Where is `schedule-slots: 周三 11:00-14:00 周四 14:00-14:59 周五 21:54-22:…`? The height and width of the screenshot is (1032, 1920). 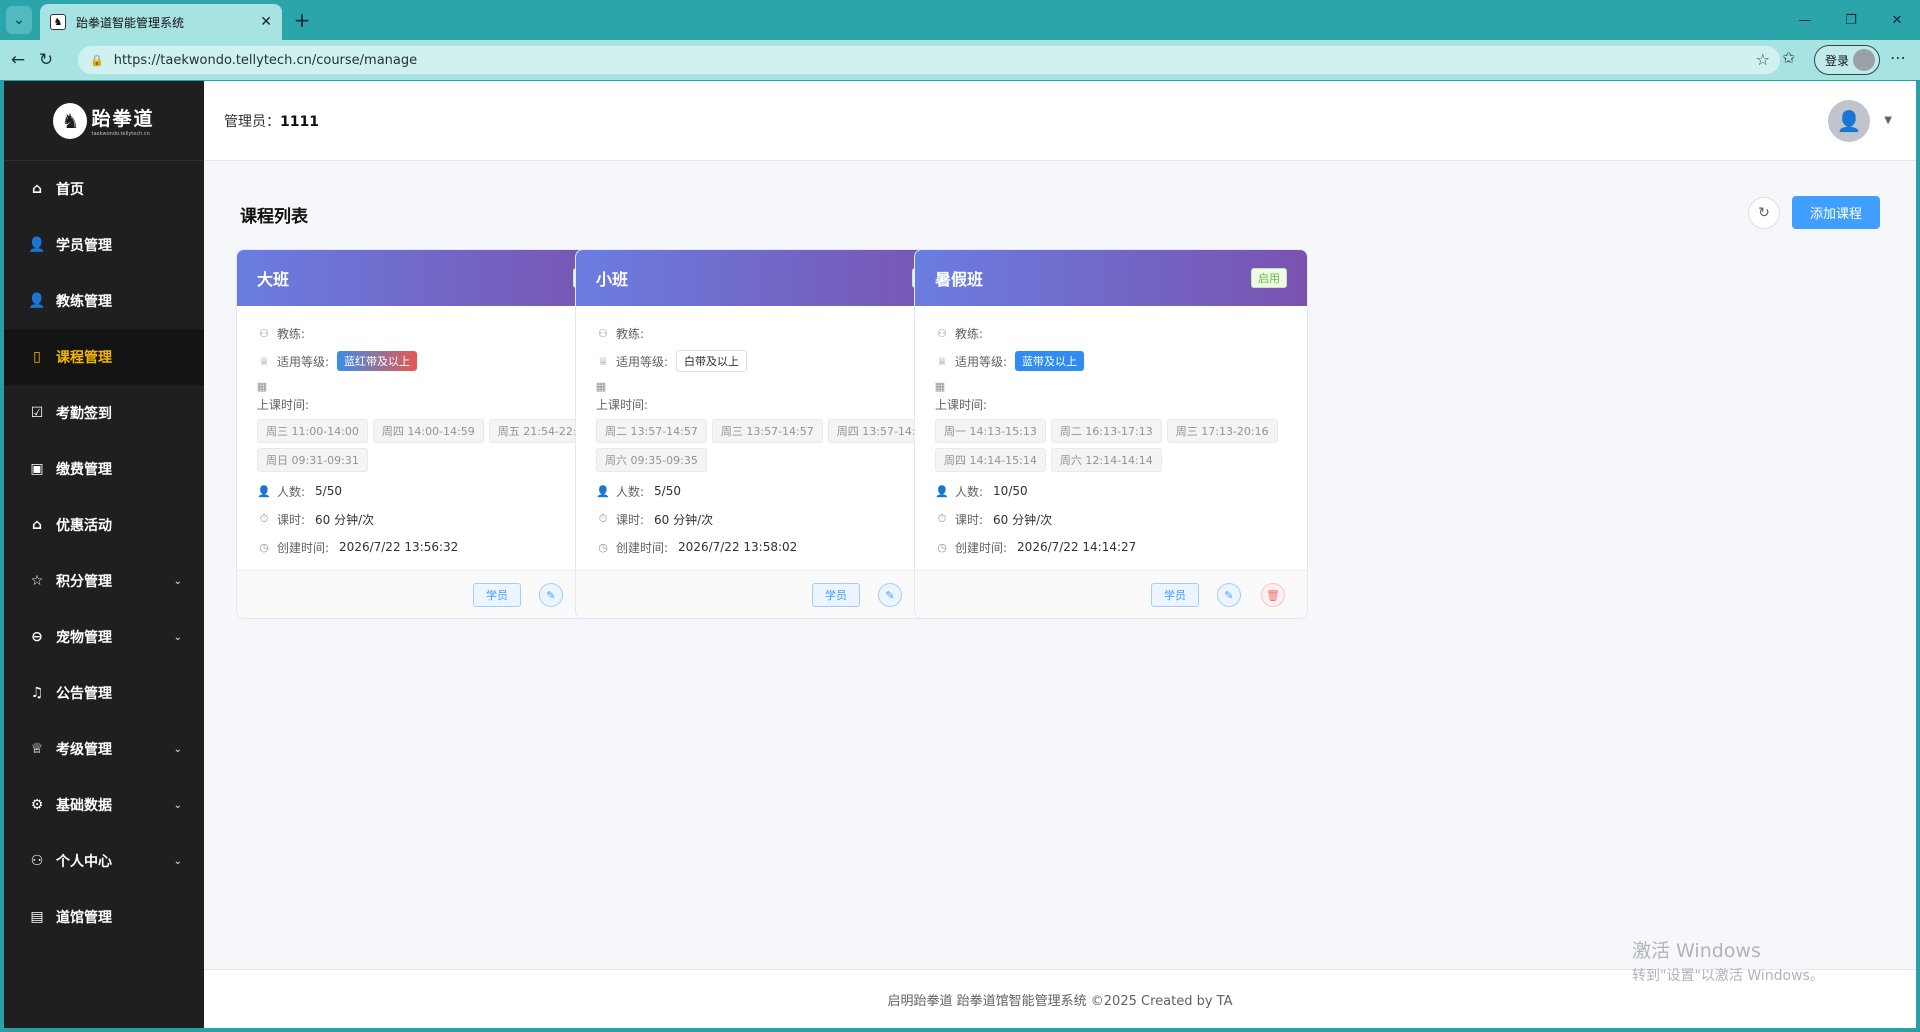
schedule-slots: 周三 11:00-14:00 周四 14:00-14:59 周五 21:54-22:… is located at coordinates (437, 445).